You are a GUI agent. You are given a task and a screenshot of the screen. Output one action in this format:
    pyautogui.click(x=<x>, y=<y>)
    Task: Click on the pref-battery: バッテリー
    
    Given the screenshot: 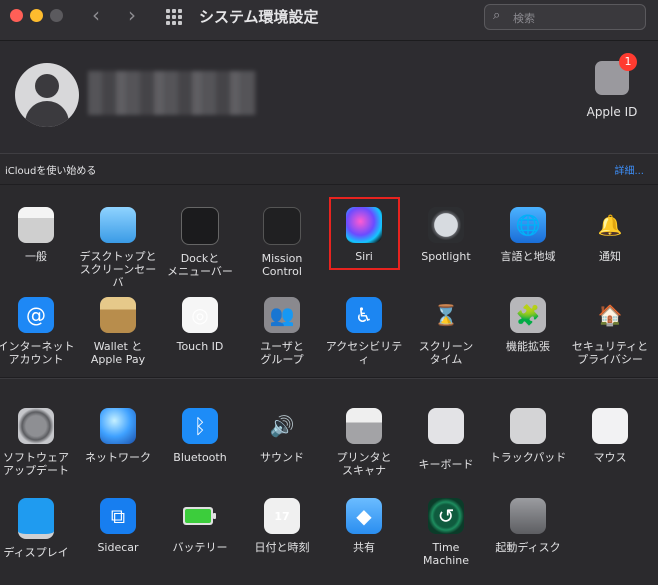 What is the action you would take?
    pyautogui.click(x=200, y=526)
    